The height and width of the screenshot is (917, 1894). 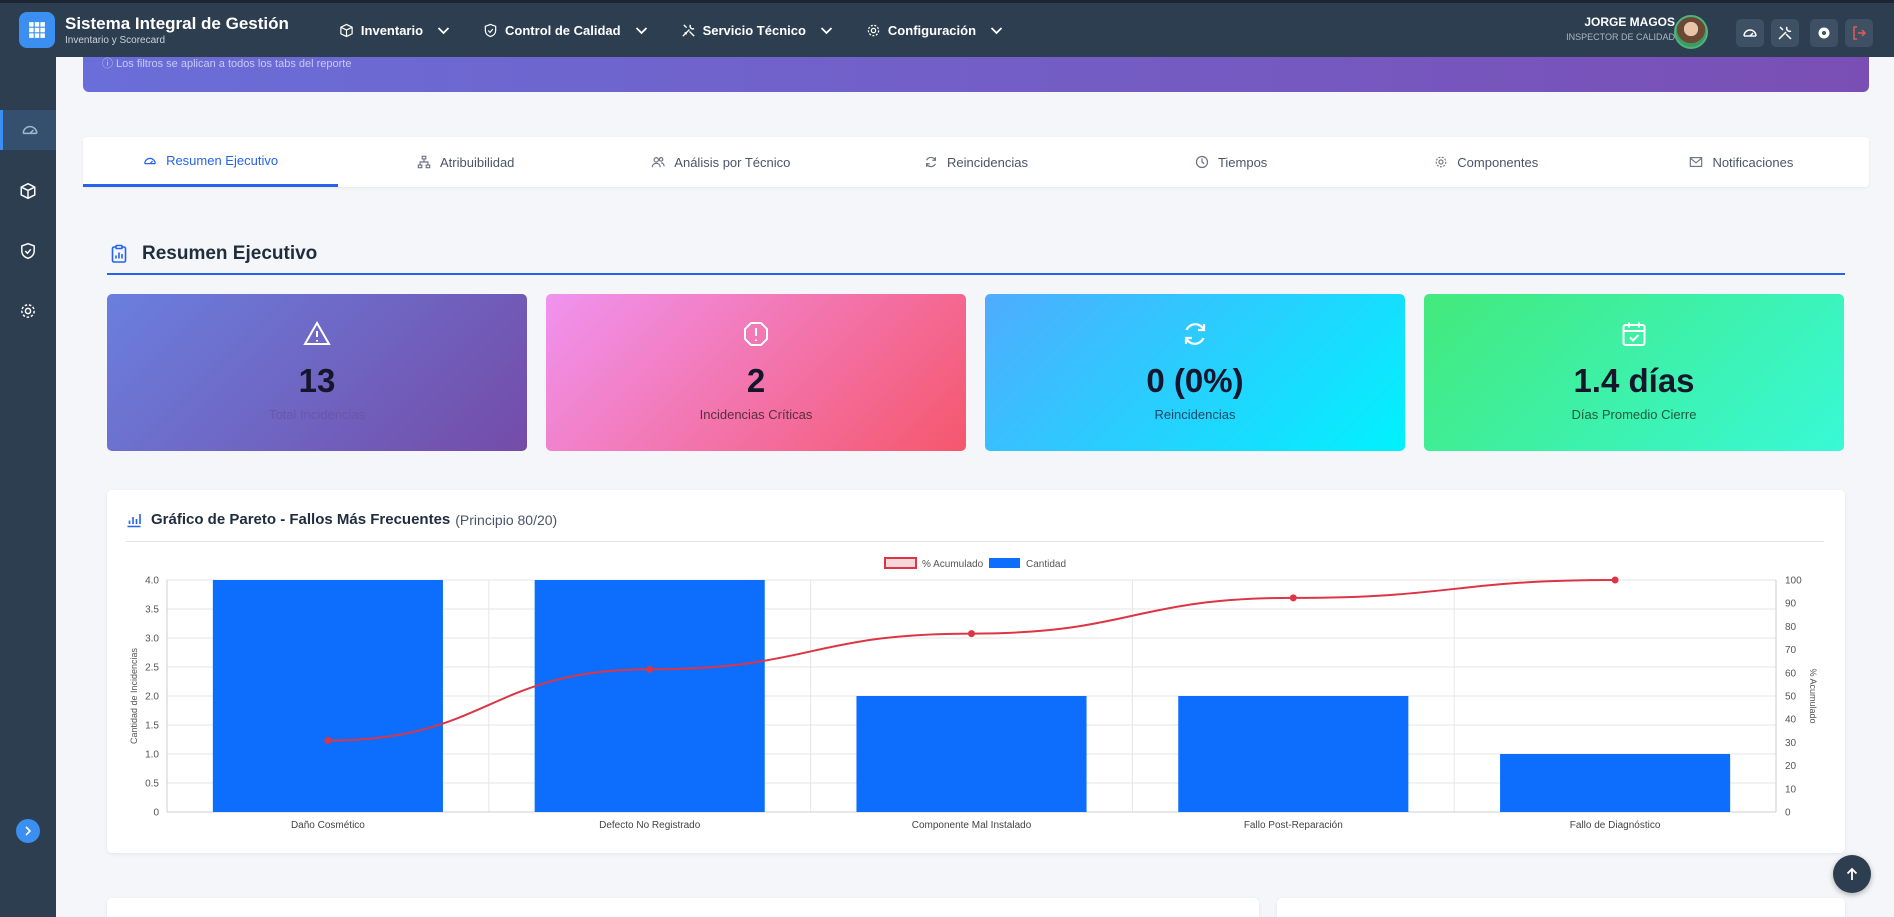 What do you see at coordinates (152, 610) in the screenshot?
I see `y-tick-label: 3.5` at bounding box center [152, 610].